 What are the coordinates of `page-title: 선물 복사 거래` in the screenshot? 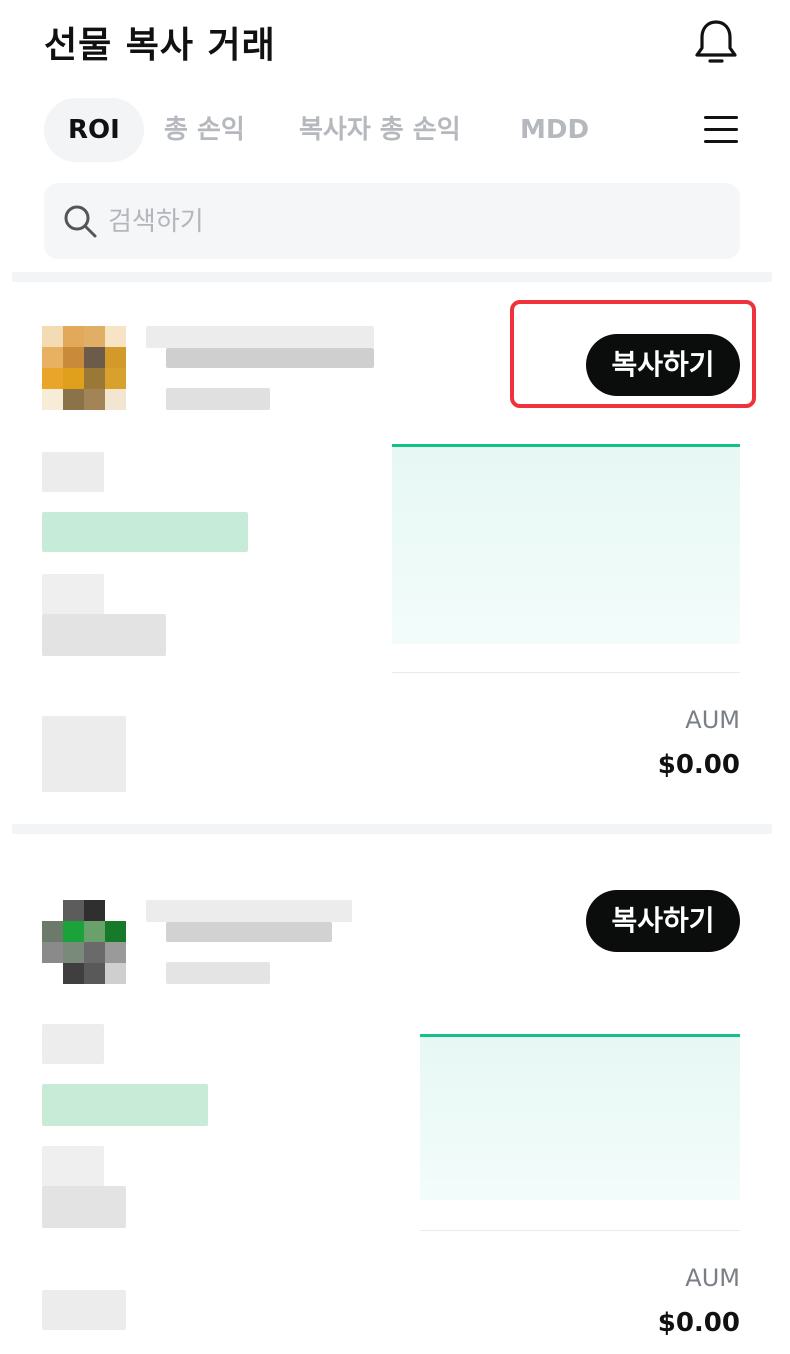 It's located at (160, 45).